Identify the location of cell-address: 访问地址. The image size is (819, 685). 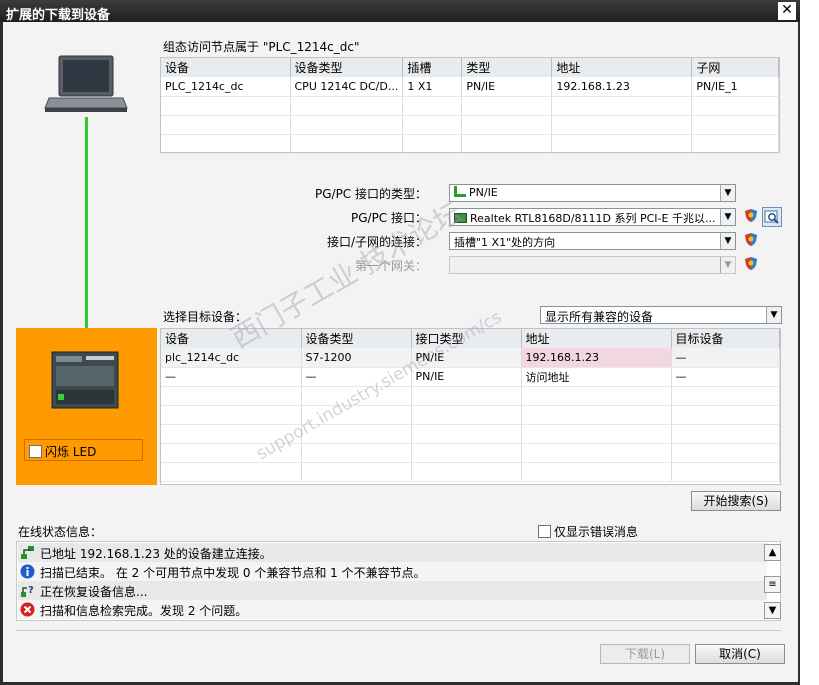
(596, 377).